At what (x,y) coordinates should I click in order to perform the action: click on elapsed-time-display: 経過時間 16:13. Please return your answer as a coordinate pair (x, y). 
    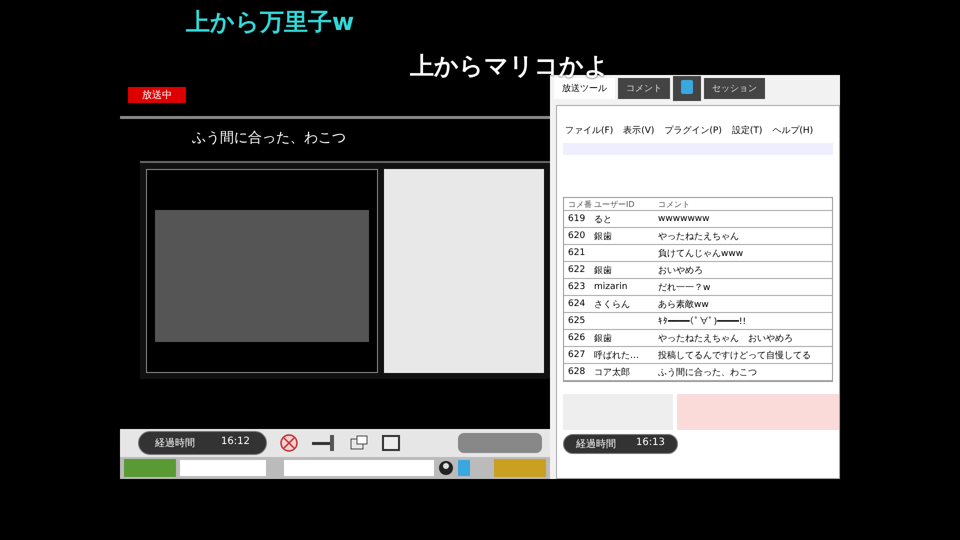
    Looking at the image, I should click on (620, 444).